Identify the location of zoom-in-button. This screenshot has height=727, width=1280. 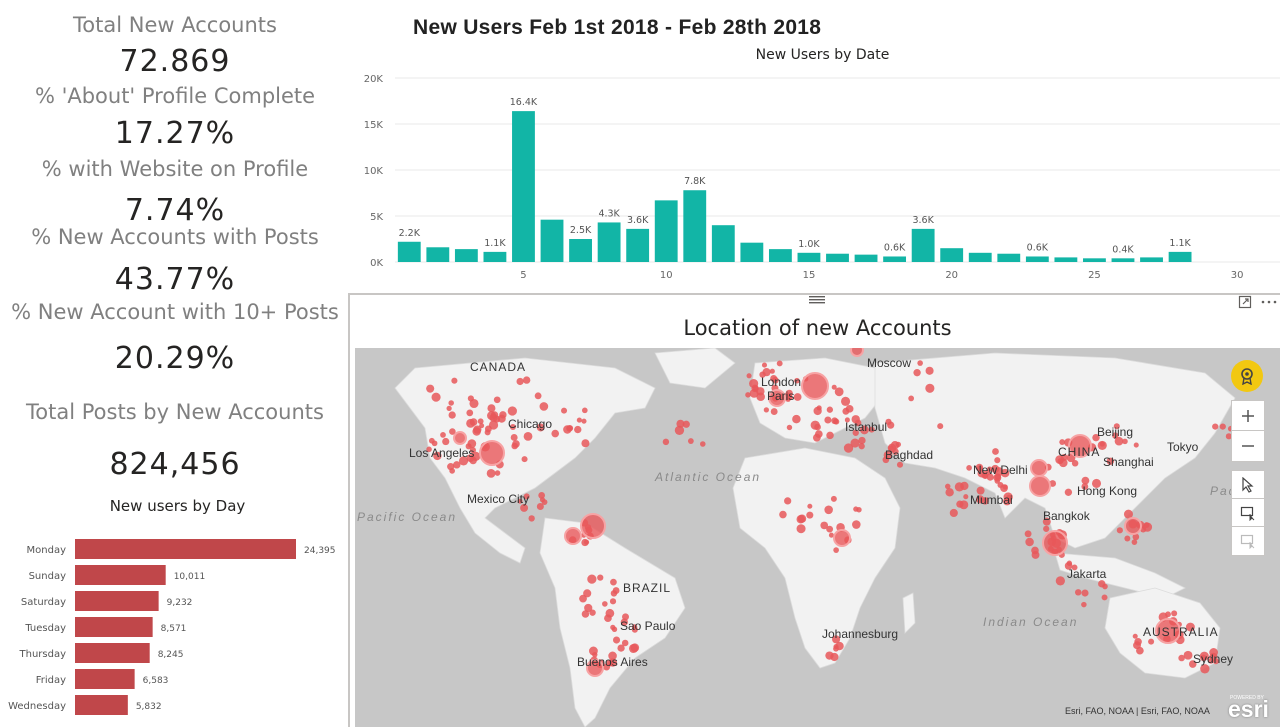
(1248, 416).